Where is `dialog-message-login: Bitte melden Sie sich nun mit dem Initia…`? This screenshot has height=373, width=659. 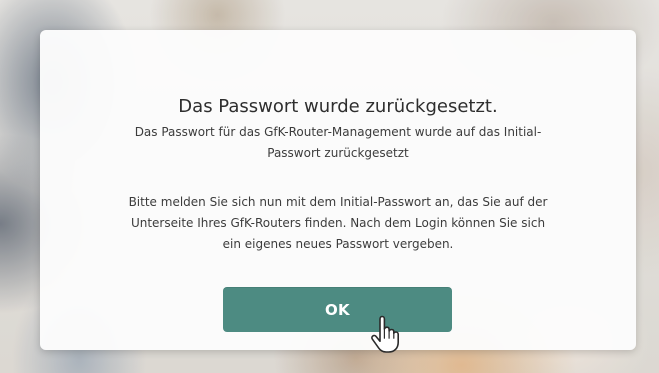
dialog-message-login: Bitte melden Sie sich nun mit dem Initia… is located at coordinates (338, 223).